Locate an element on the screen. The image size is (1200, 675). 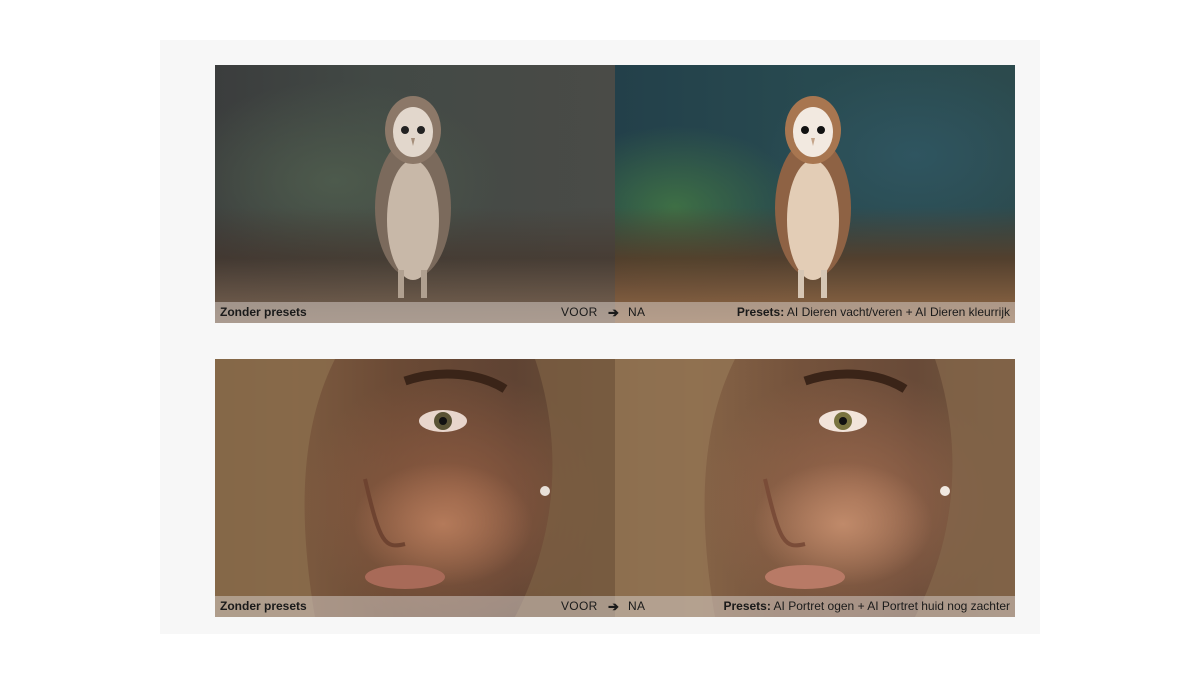
owl-before-image is located at coordinates (415, 194).